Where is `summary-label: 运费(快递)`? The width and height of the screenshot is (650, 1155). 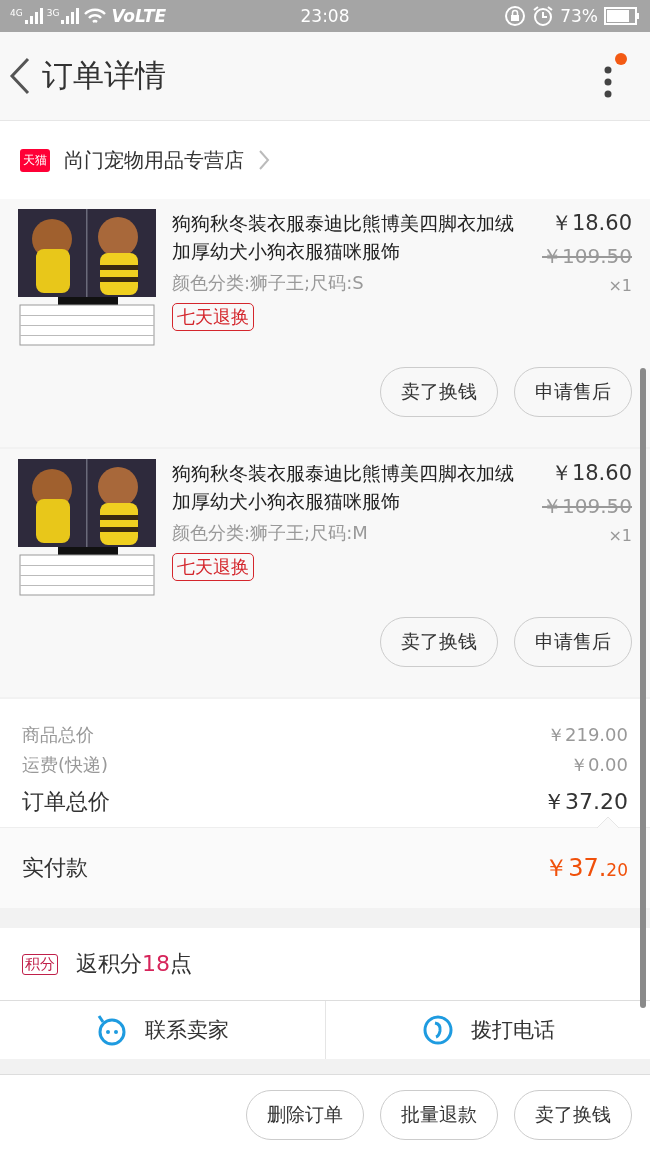
summary-label: 运费(快递) is located at coordinates (65, 765).